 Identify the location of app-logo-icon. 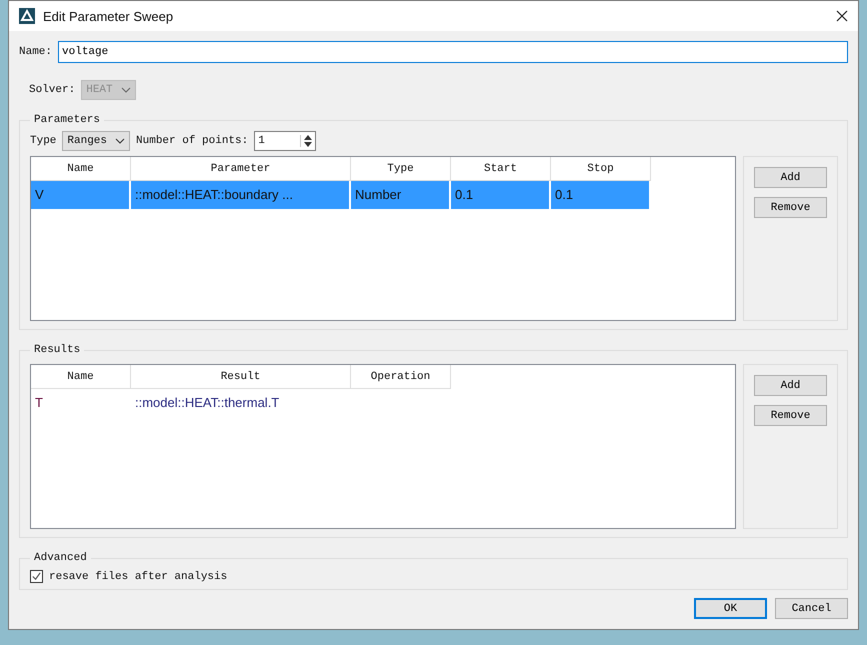
(27, 16).